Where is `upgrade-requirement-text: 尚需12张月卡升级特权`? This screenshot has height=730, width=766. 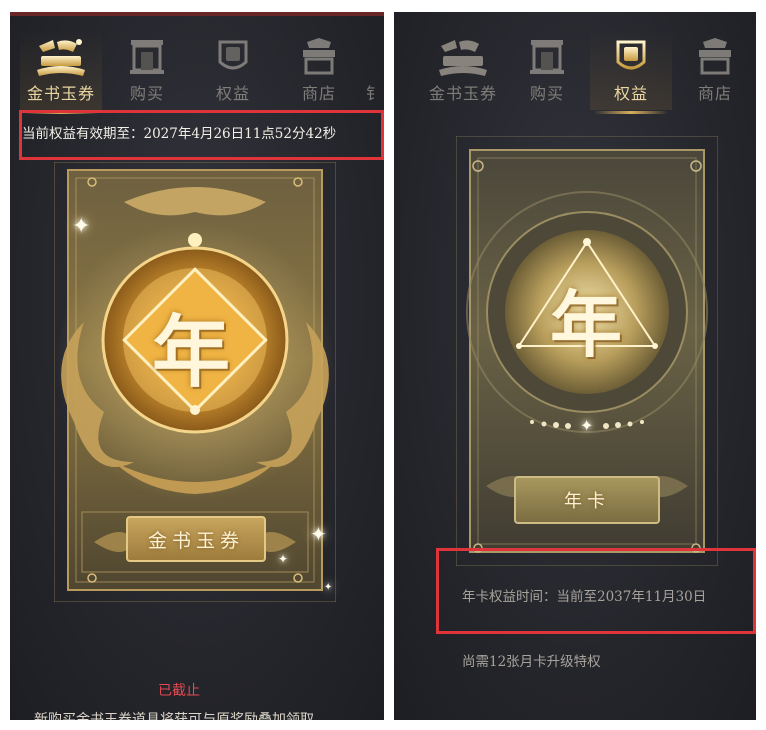
upgrade-requirement-text: 尚需12张月卡升级特权 is located at coordinates (531, 662).